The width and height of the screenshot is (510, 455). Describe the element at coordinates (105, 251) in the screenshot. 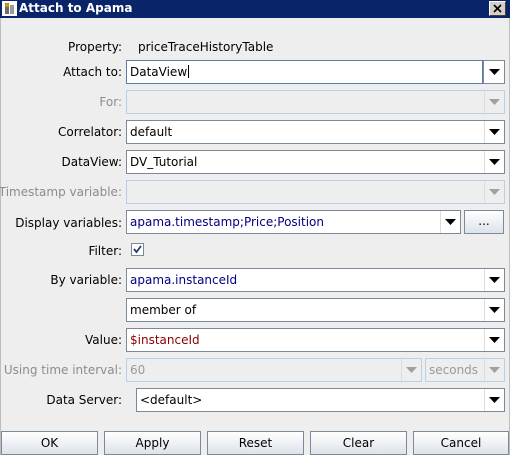

I see `filter-label: Filter:` at that location.